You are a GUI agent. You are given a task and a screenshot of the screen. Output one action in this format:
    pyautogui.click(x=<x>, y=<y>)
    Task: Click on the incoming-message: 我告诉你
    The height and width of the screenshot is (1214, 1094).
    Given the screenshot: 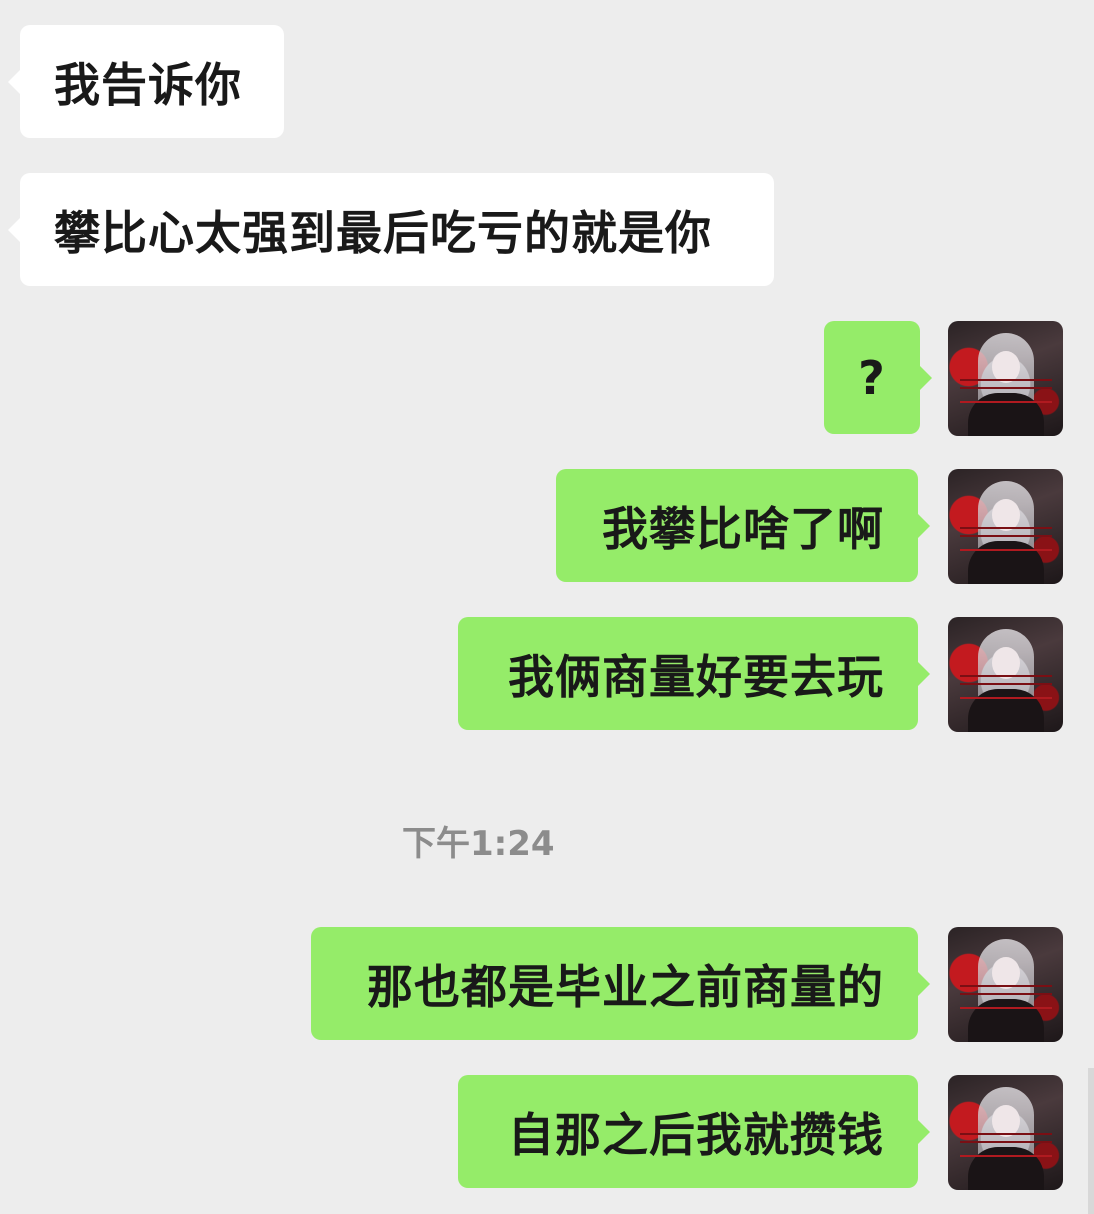 What is the action you would take?
    pyautogui.click(x=146, y=81)
    